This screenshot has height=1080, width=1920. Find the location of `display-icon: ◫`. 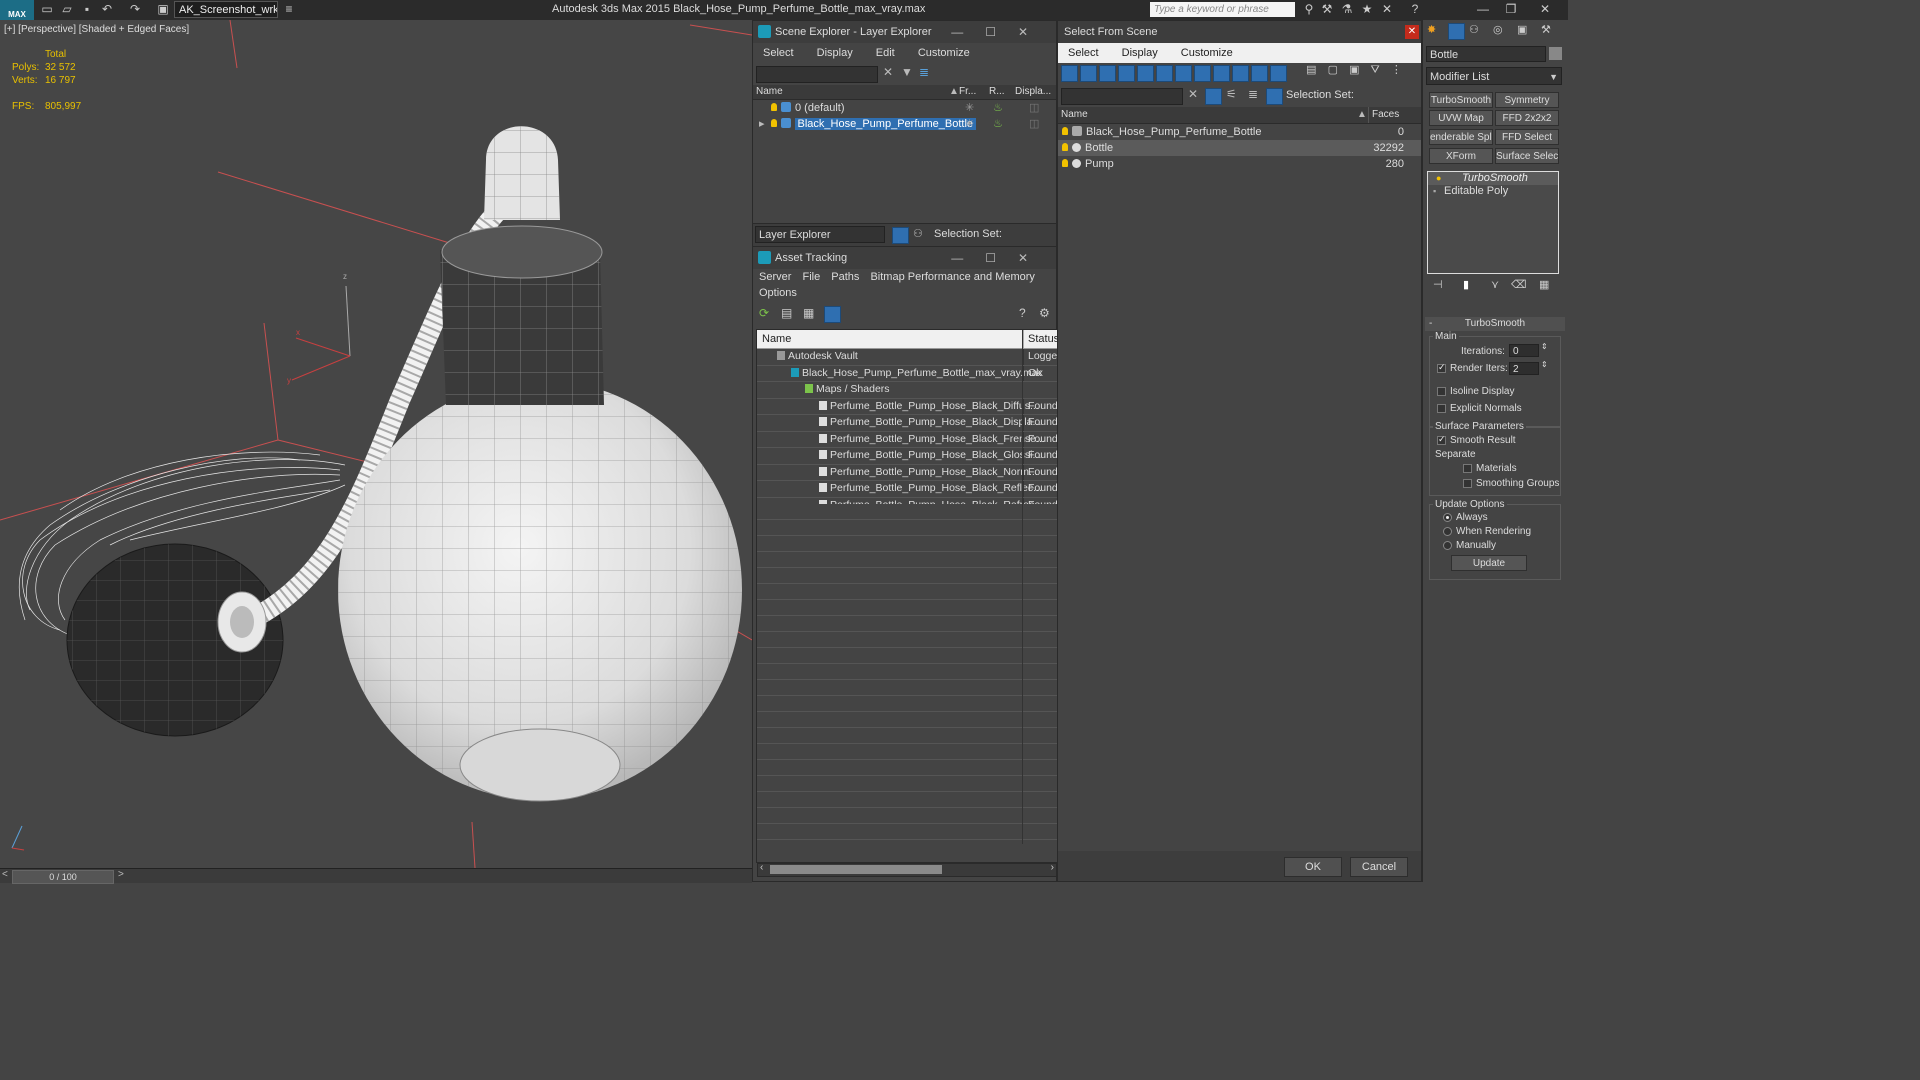

display-icon: ◫ is located at coordinates (1034, 124).